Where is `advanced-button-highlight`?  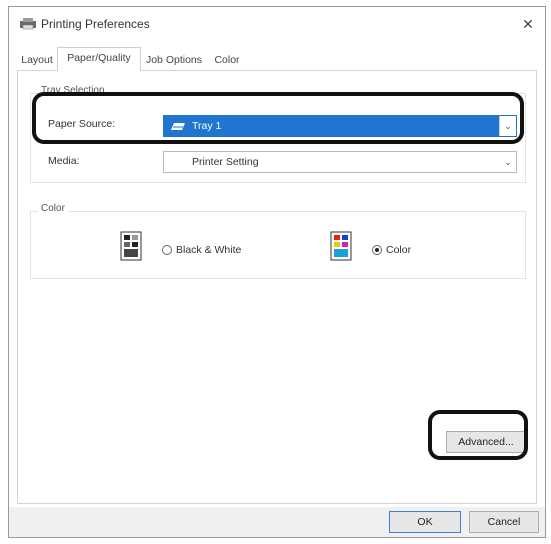
advanced-button-highlight is located at coordinates (478, 435).